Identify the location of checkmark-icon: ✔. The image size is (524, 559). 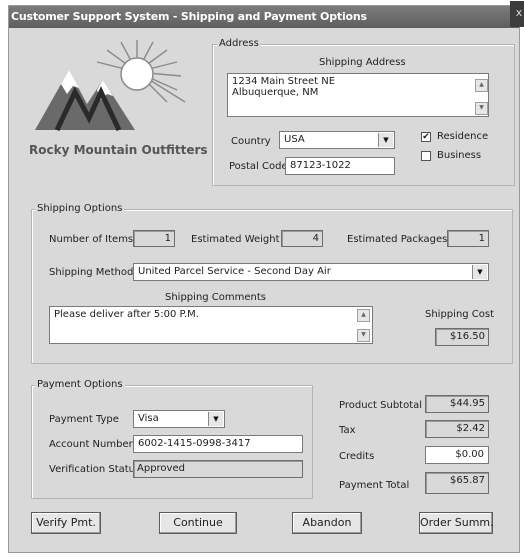
(426, 137).